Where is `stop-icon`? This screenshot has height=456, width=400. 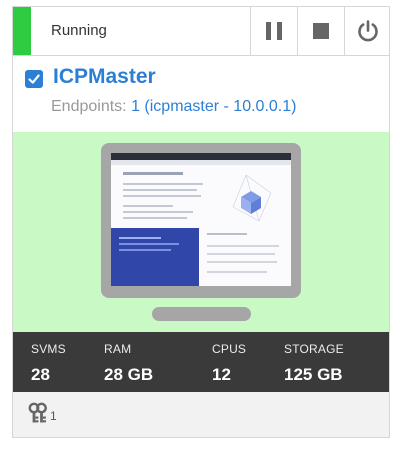 stop-icon is located at coordinates (320, 31).